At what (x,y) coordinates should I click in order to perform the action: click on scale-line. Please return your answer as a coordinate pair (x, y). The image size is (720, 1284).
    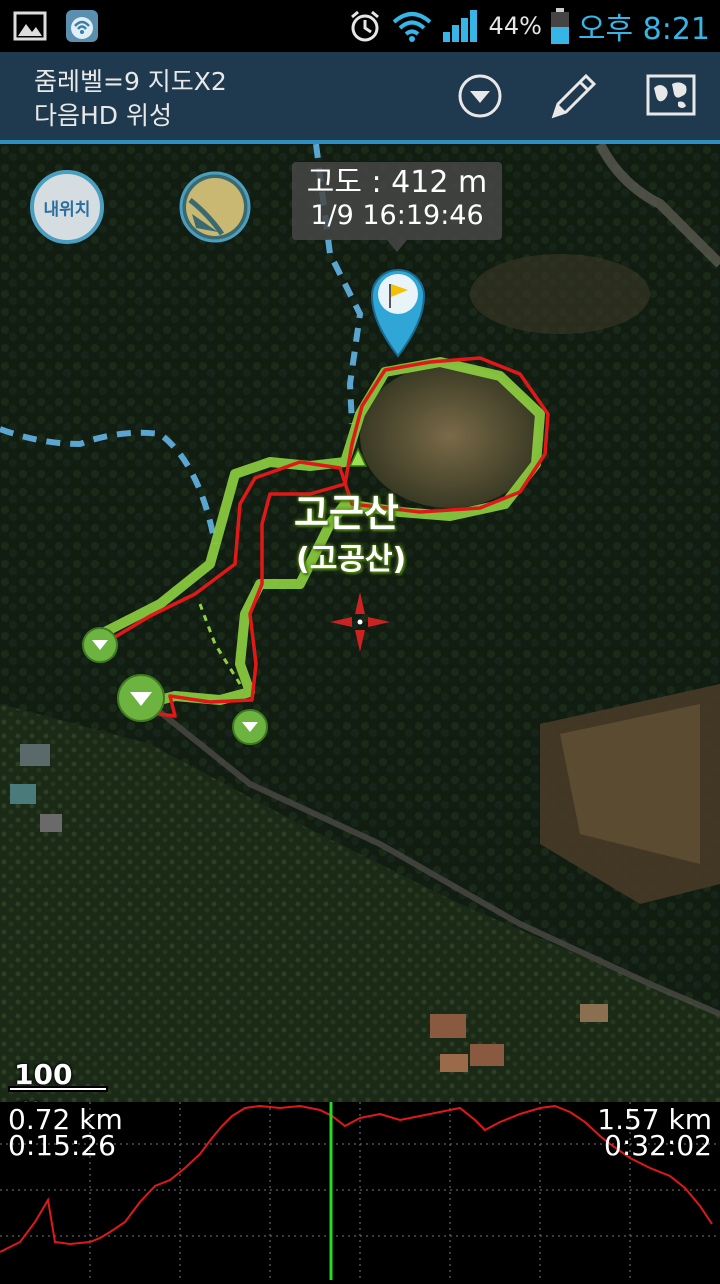
    Looking at the image, I should click on (58, 1089).